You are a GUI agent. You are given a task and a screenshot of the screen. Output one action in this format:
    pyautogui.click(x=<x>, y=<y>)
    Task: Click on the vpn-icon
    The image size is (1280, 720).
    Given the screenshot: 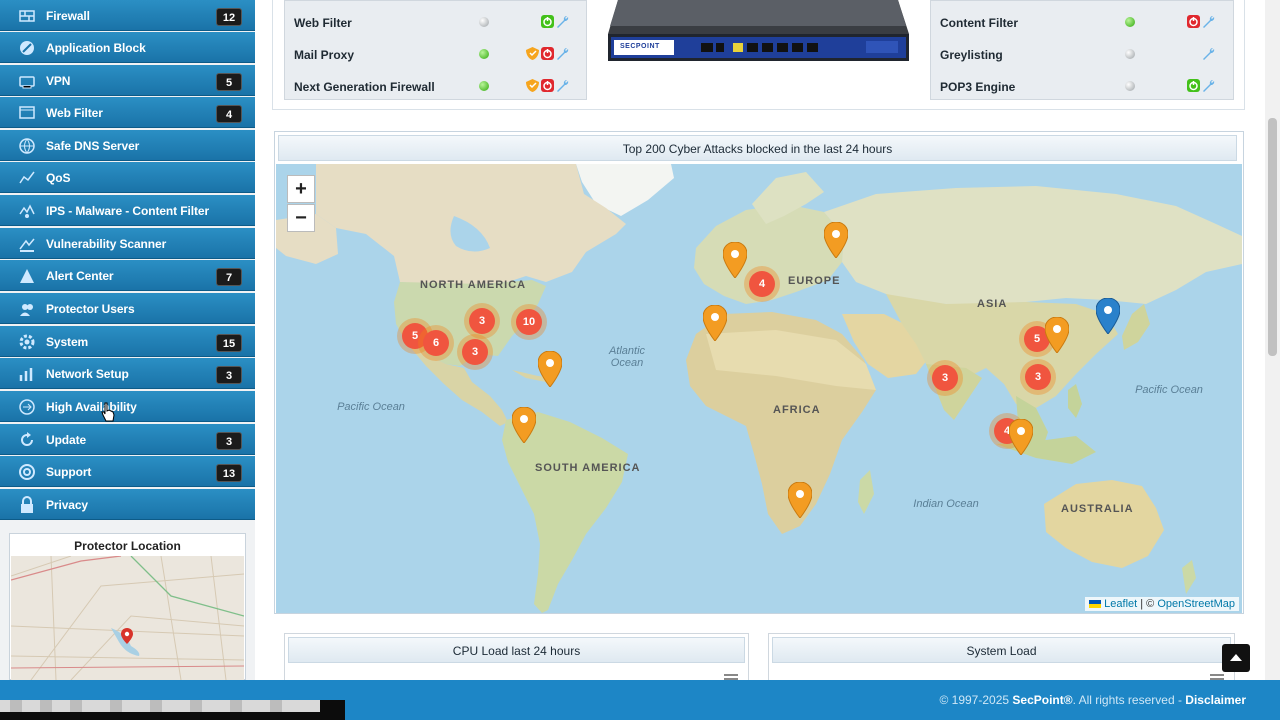 What is the action you would take?
    pyautogui.click(x=27, y=81)
    